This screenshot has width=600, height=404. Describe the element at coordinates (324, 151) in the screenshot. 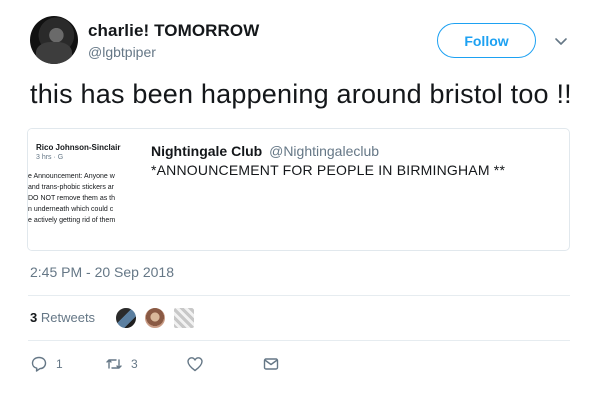

I see `quoted-author-handle: @Nightingaleclub` at that location.